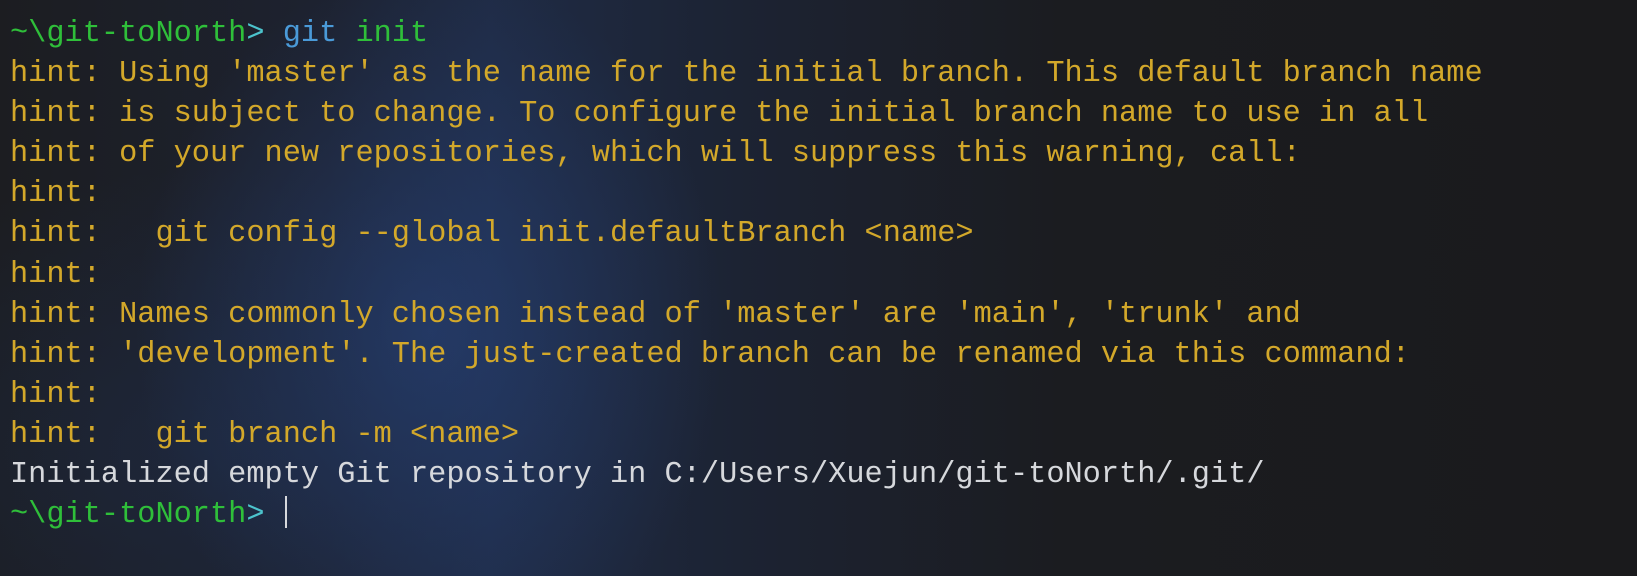 Image resolution: width=1637 pixels, height=576 pixels. Describe the element at coordinates (310, 34) in the screenshot. I see `command-name: git` at that location.